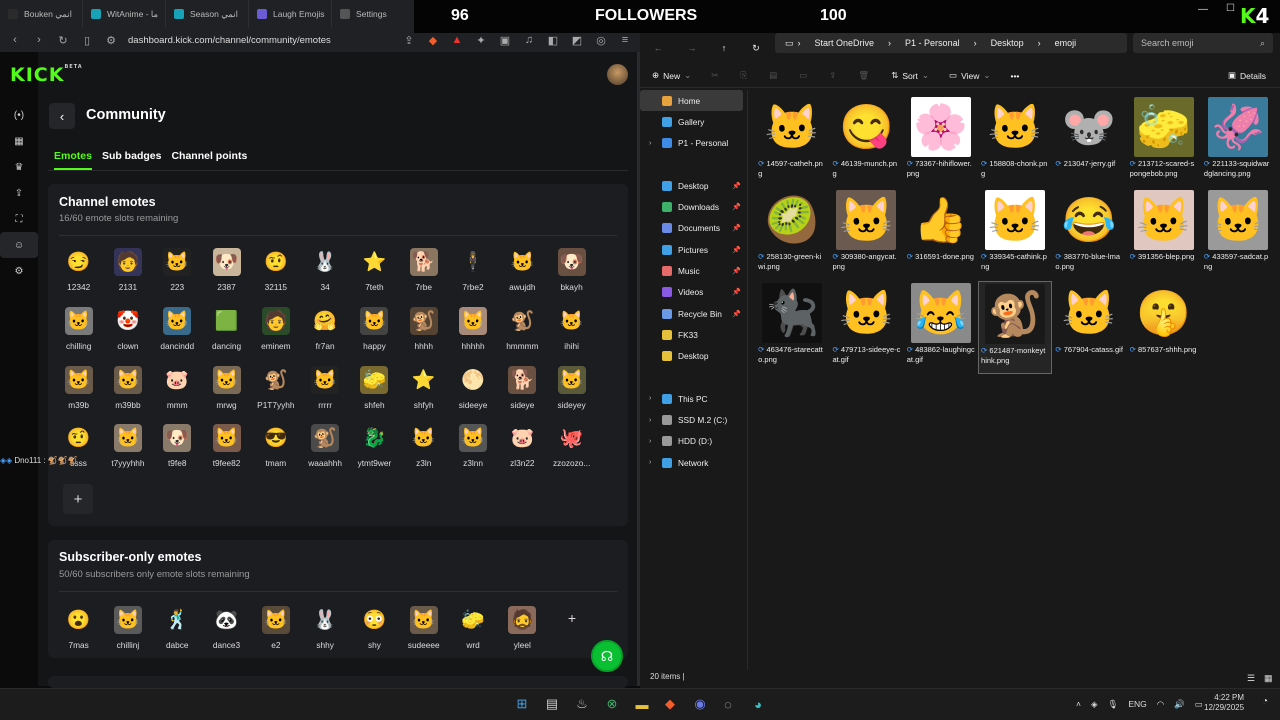  What do you see at coordinates (1238, 141) in the screenshot?
I see `file-item: 🦑 ⟳ 221133-squidwardglancing.png` at bounding box center [1238, 141].